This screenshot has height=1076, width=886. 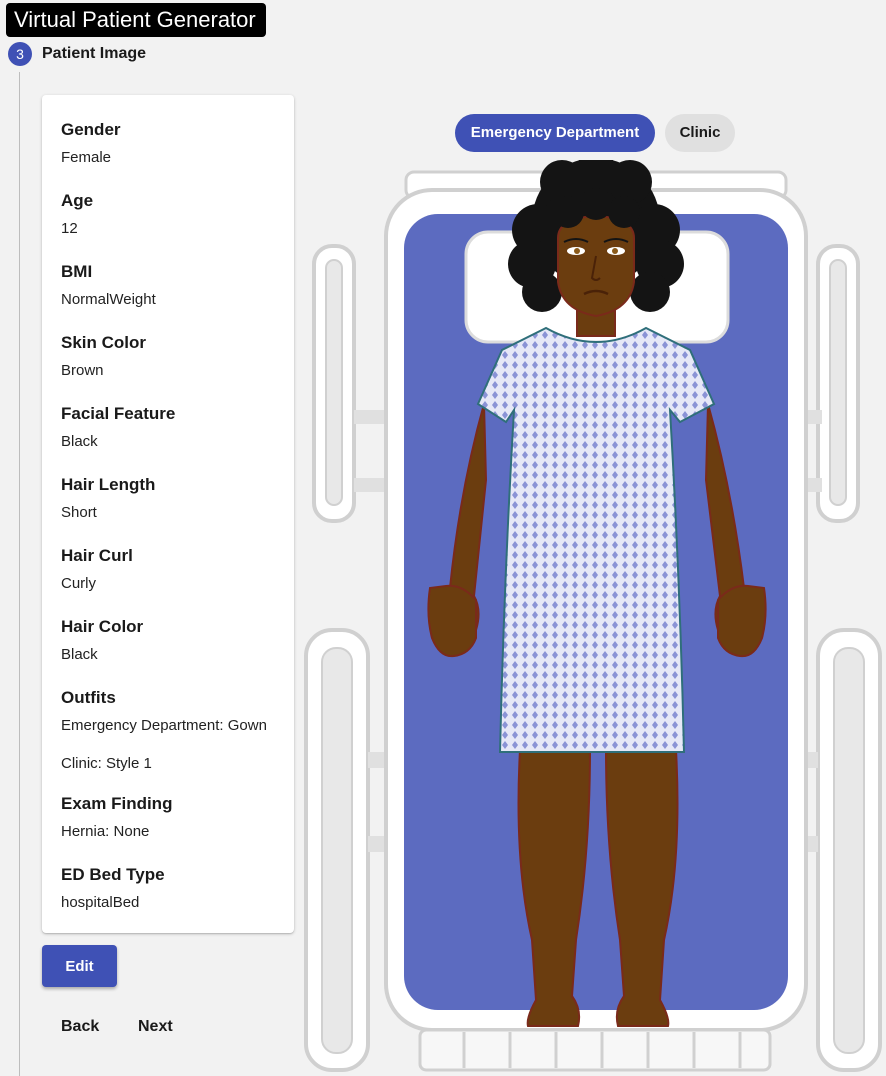 I want to click on attribute-value: 12, so click(x=69, y=228).